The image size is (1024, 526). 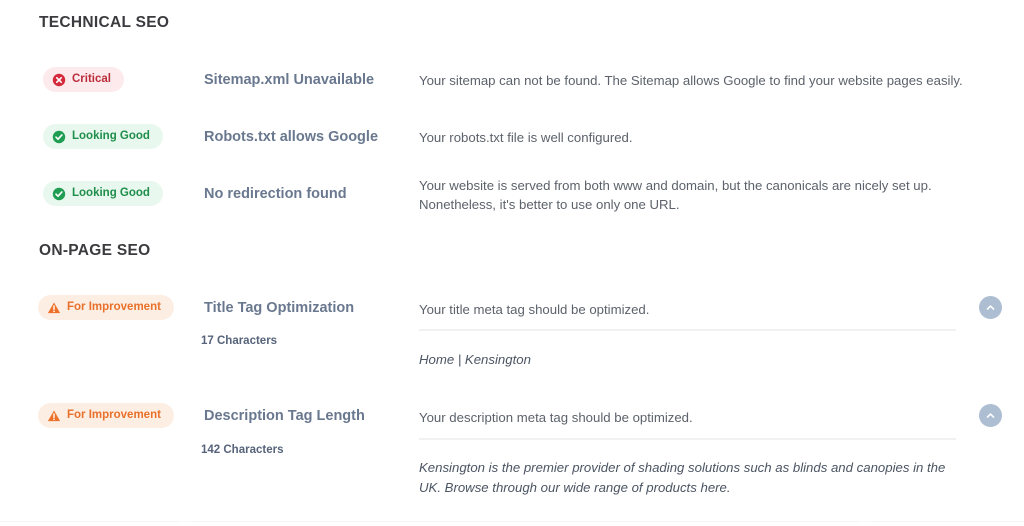 I want to click on character-count: 142 Characters, so click(x=242, y=450).